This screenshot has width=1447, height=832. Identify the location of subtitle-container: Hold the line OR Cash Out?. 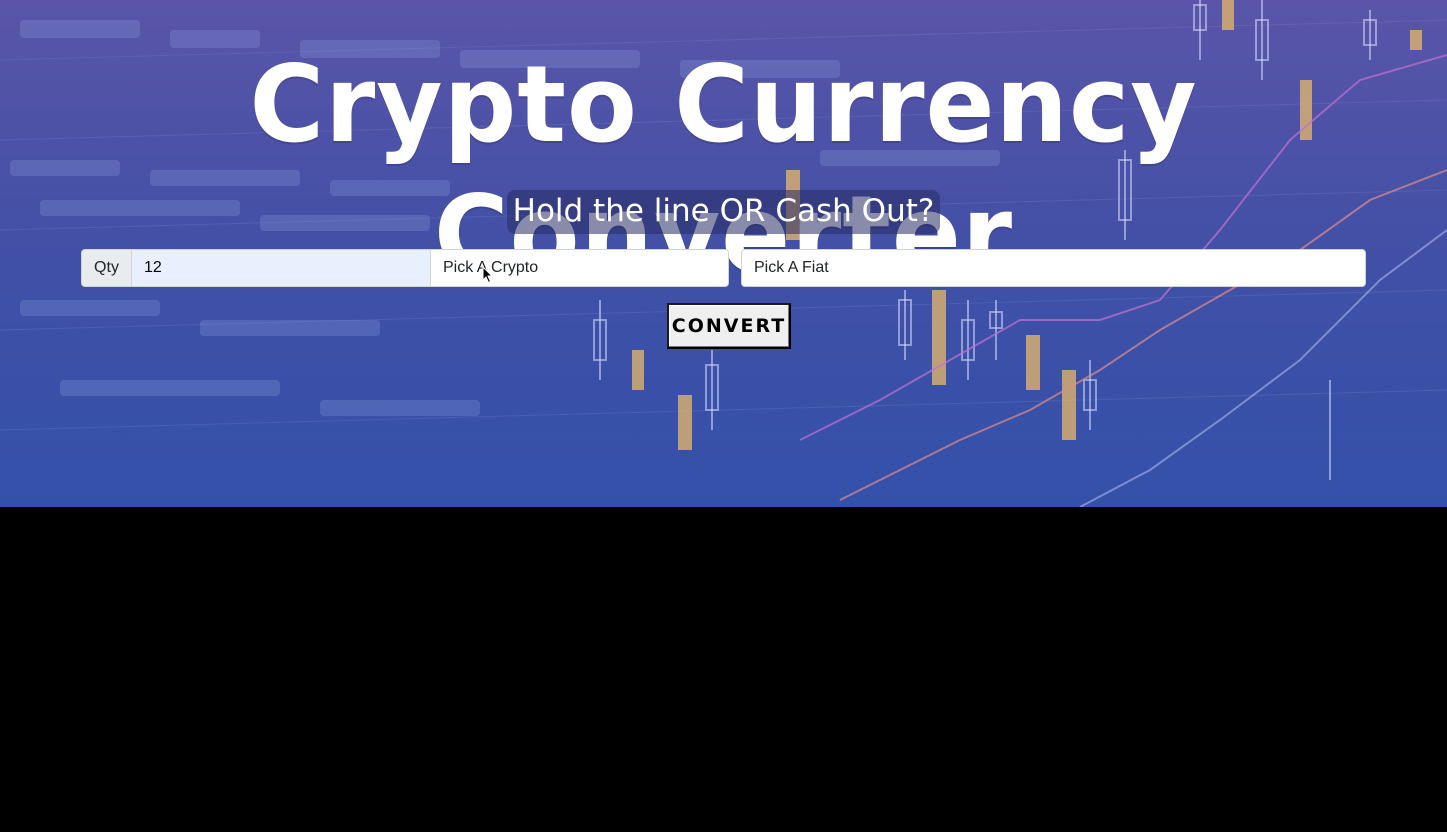
(723, 212).